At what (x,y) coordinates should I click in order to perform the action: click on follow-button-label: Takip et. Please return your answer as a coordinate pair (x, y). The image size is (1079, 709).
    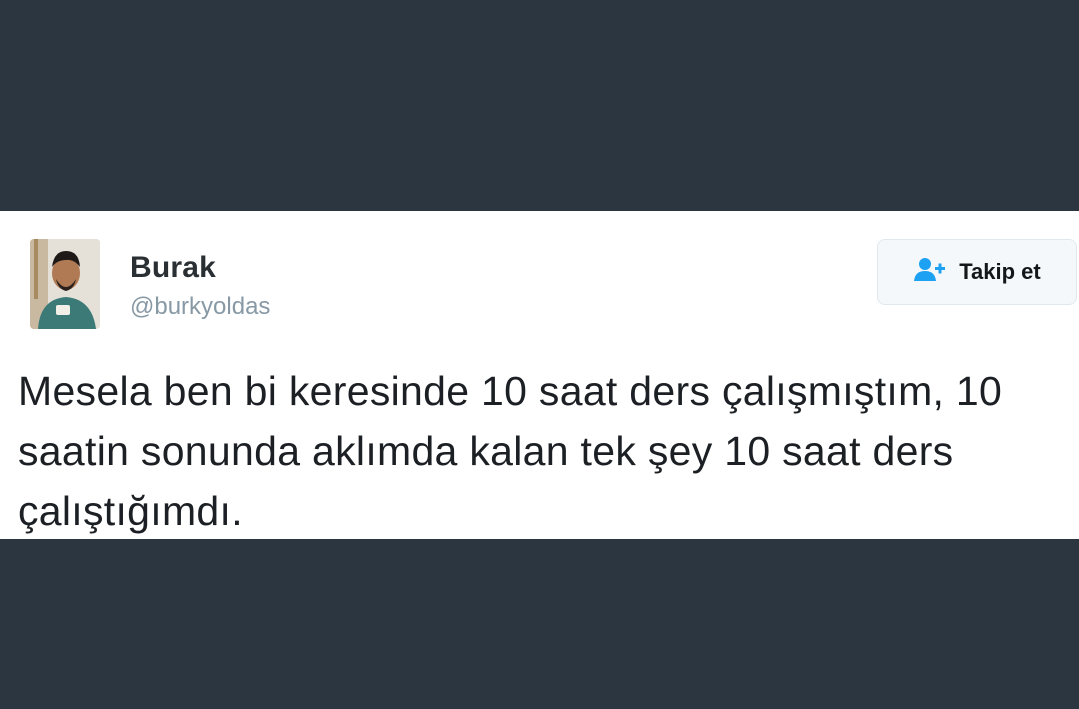
    Looking at the image, I should click on (1000, 271).